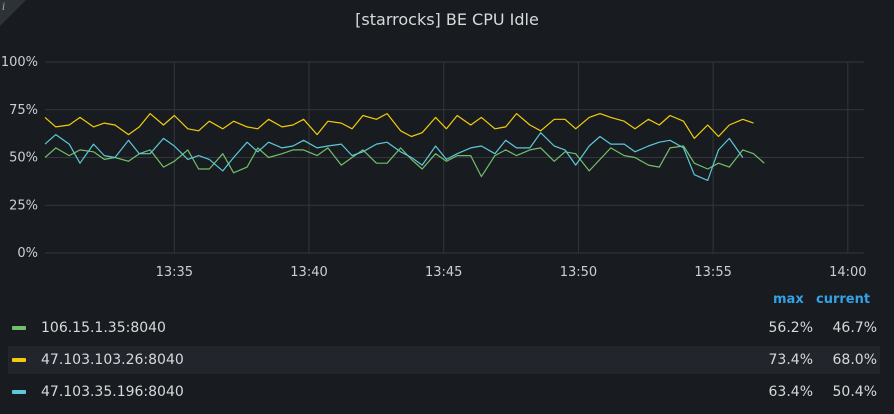 This screenshot has width=894, height=414. I want to click on y-tick-label: 50%, so click(23, 158).